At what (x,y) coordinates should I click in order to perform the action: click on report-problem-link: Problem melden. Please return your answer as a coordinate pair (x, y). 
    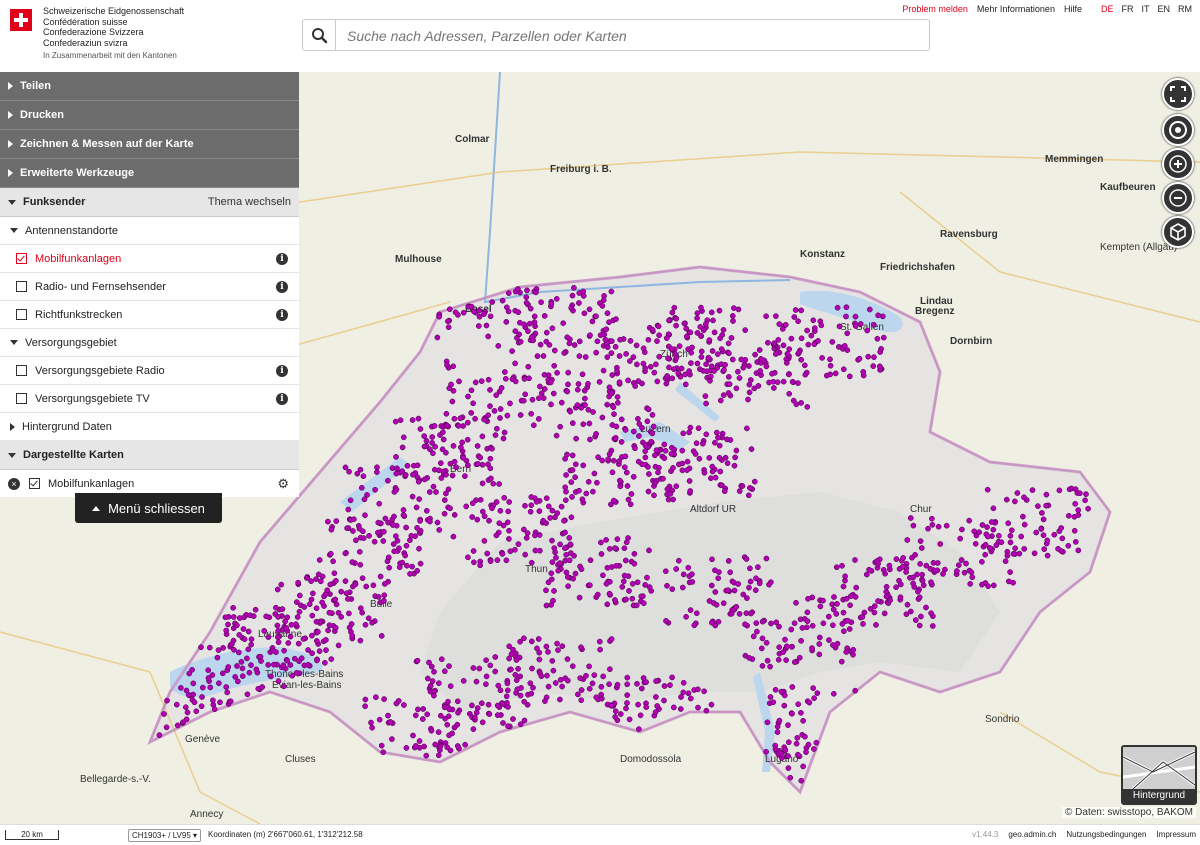
    Looking at the image, I should click on (935, 9).